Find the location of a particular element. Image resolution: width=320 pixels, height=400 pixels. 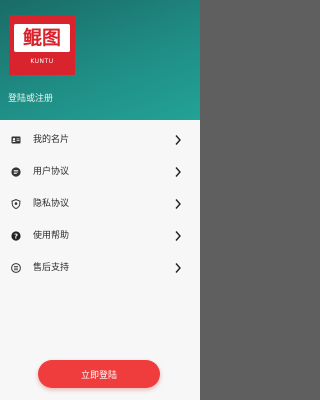

id-card-icon is located at coordinates (16, 140).